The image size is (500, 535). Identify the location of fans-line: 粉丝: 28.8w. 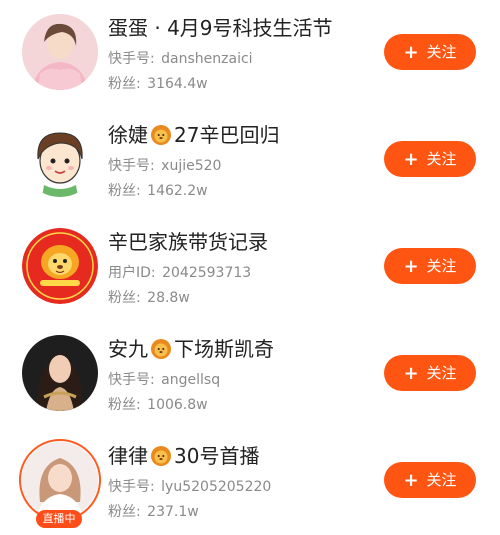
(149, 298).